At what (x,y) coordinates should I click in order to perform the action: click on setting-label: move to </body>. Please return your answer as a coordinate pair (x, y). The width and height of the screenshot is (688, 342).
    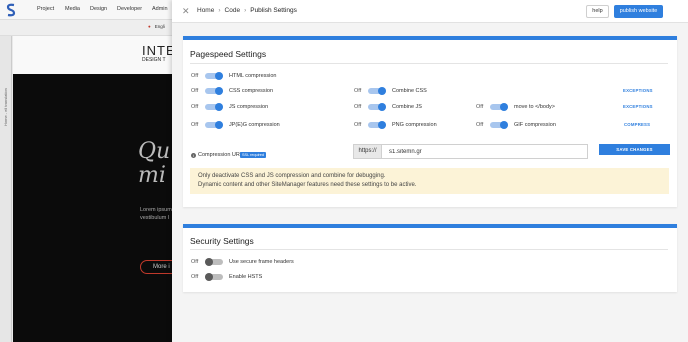
    Looking at the image, I should click on (534, 106).